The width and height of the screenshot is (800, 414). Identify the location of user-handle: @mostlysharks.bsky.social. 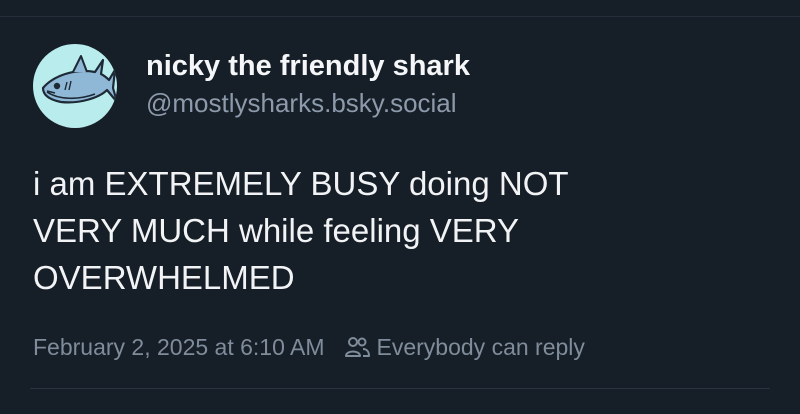
(308, 103).